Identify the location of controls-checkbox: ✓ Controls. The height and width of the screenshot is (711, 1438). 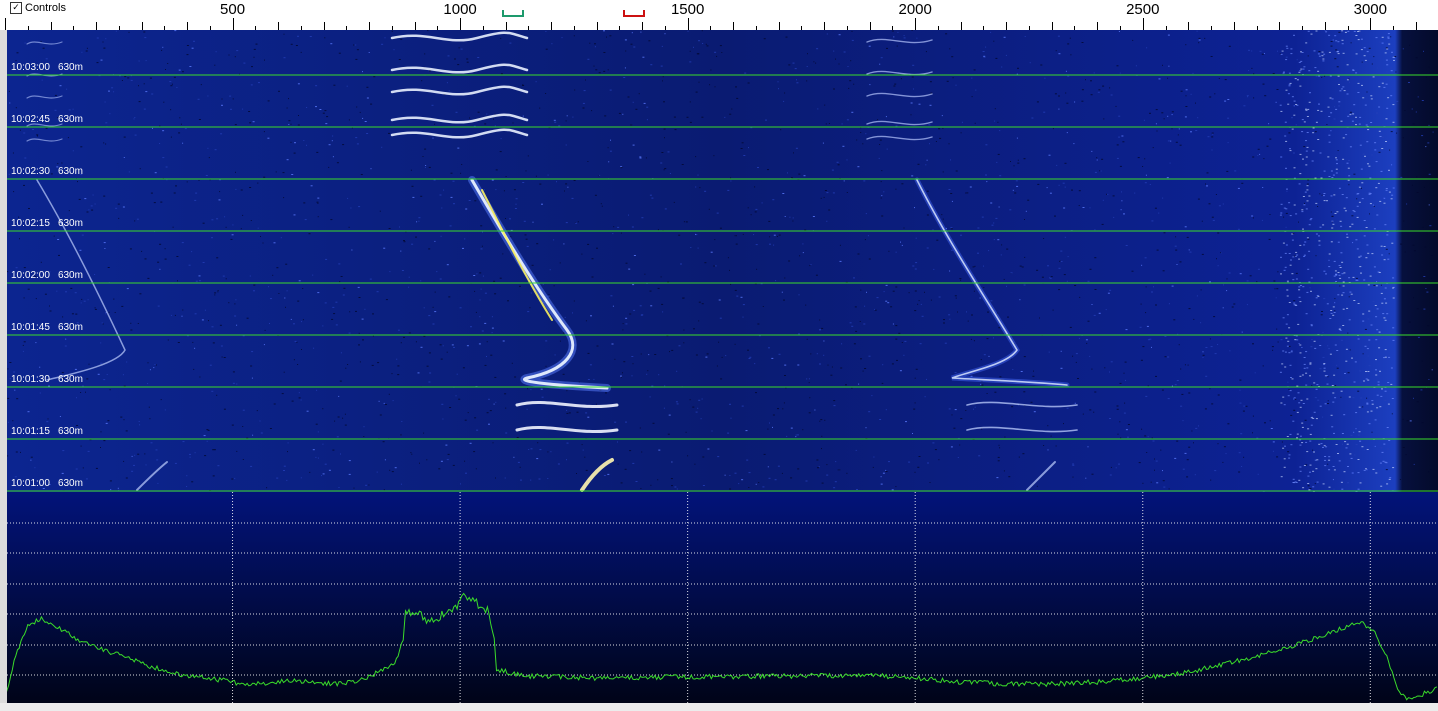
(38, 8).